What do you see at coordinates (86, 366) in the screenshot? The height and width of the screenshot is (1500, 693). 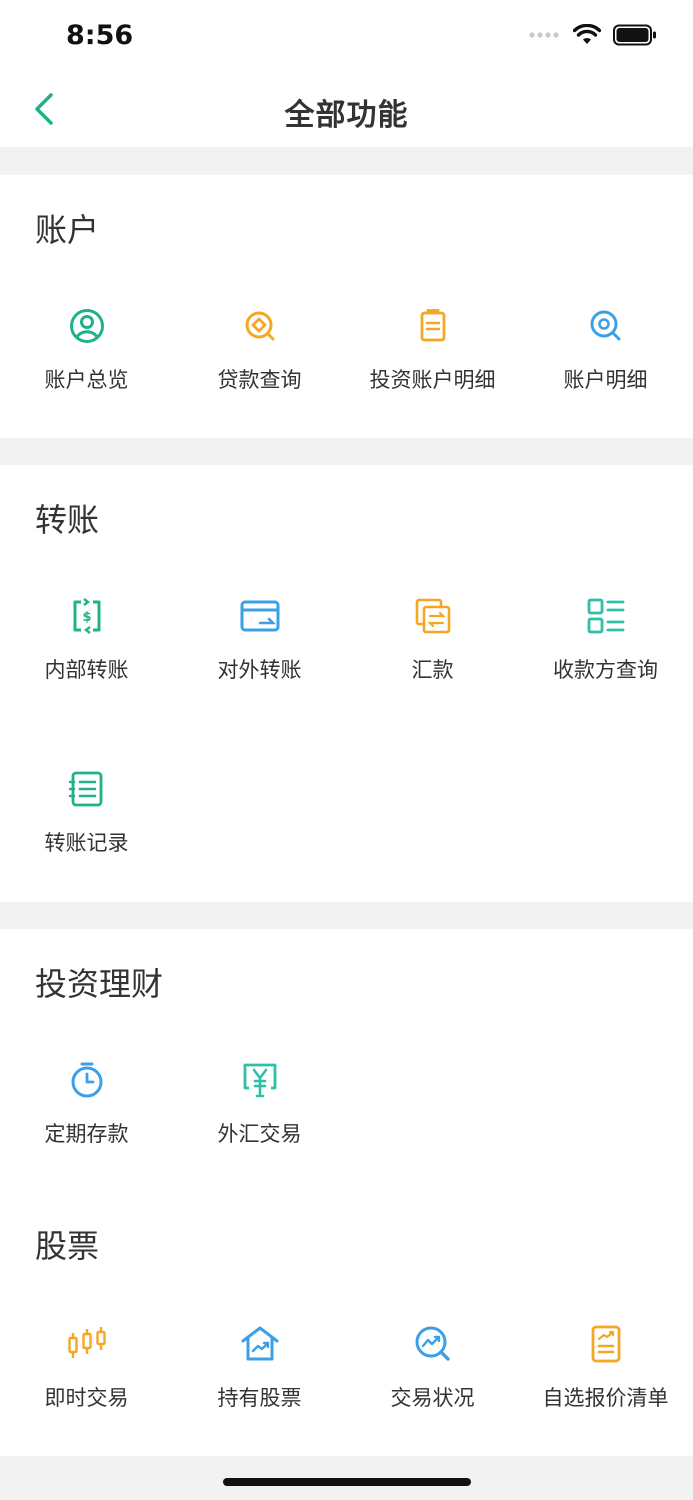 I see `account-overview-button: 账户总览` at bounding box center [86, 366].